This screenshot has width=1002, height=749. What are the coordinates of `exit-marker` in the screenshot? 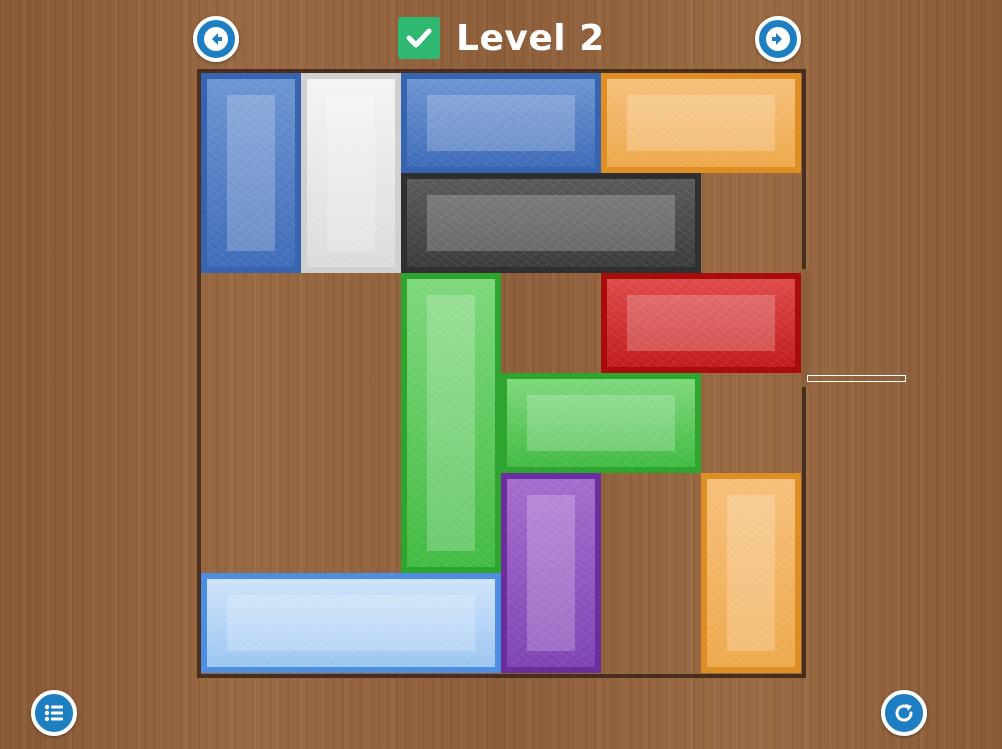 It's located at (856, 378).